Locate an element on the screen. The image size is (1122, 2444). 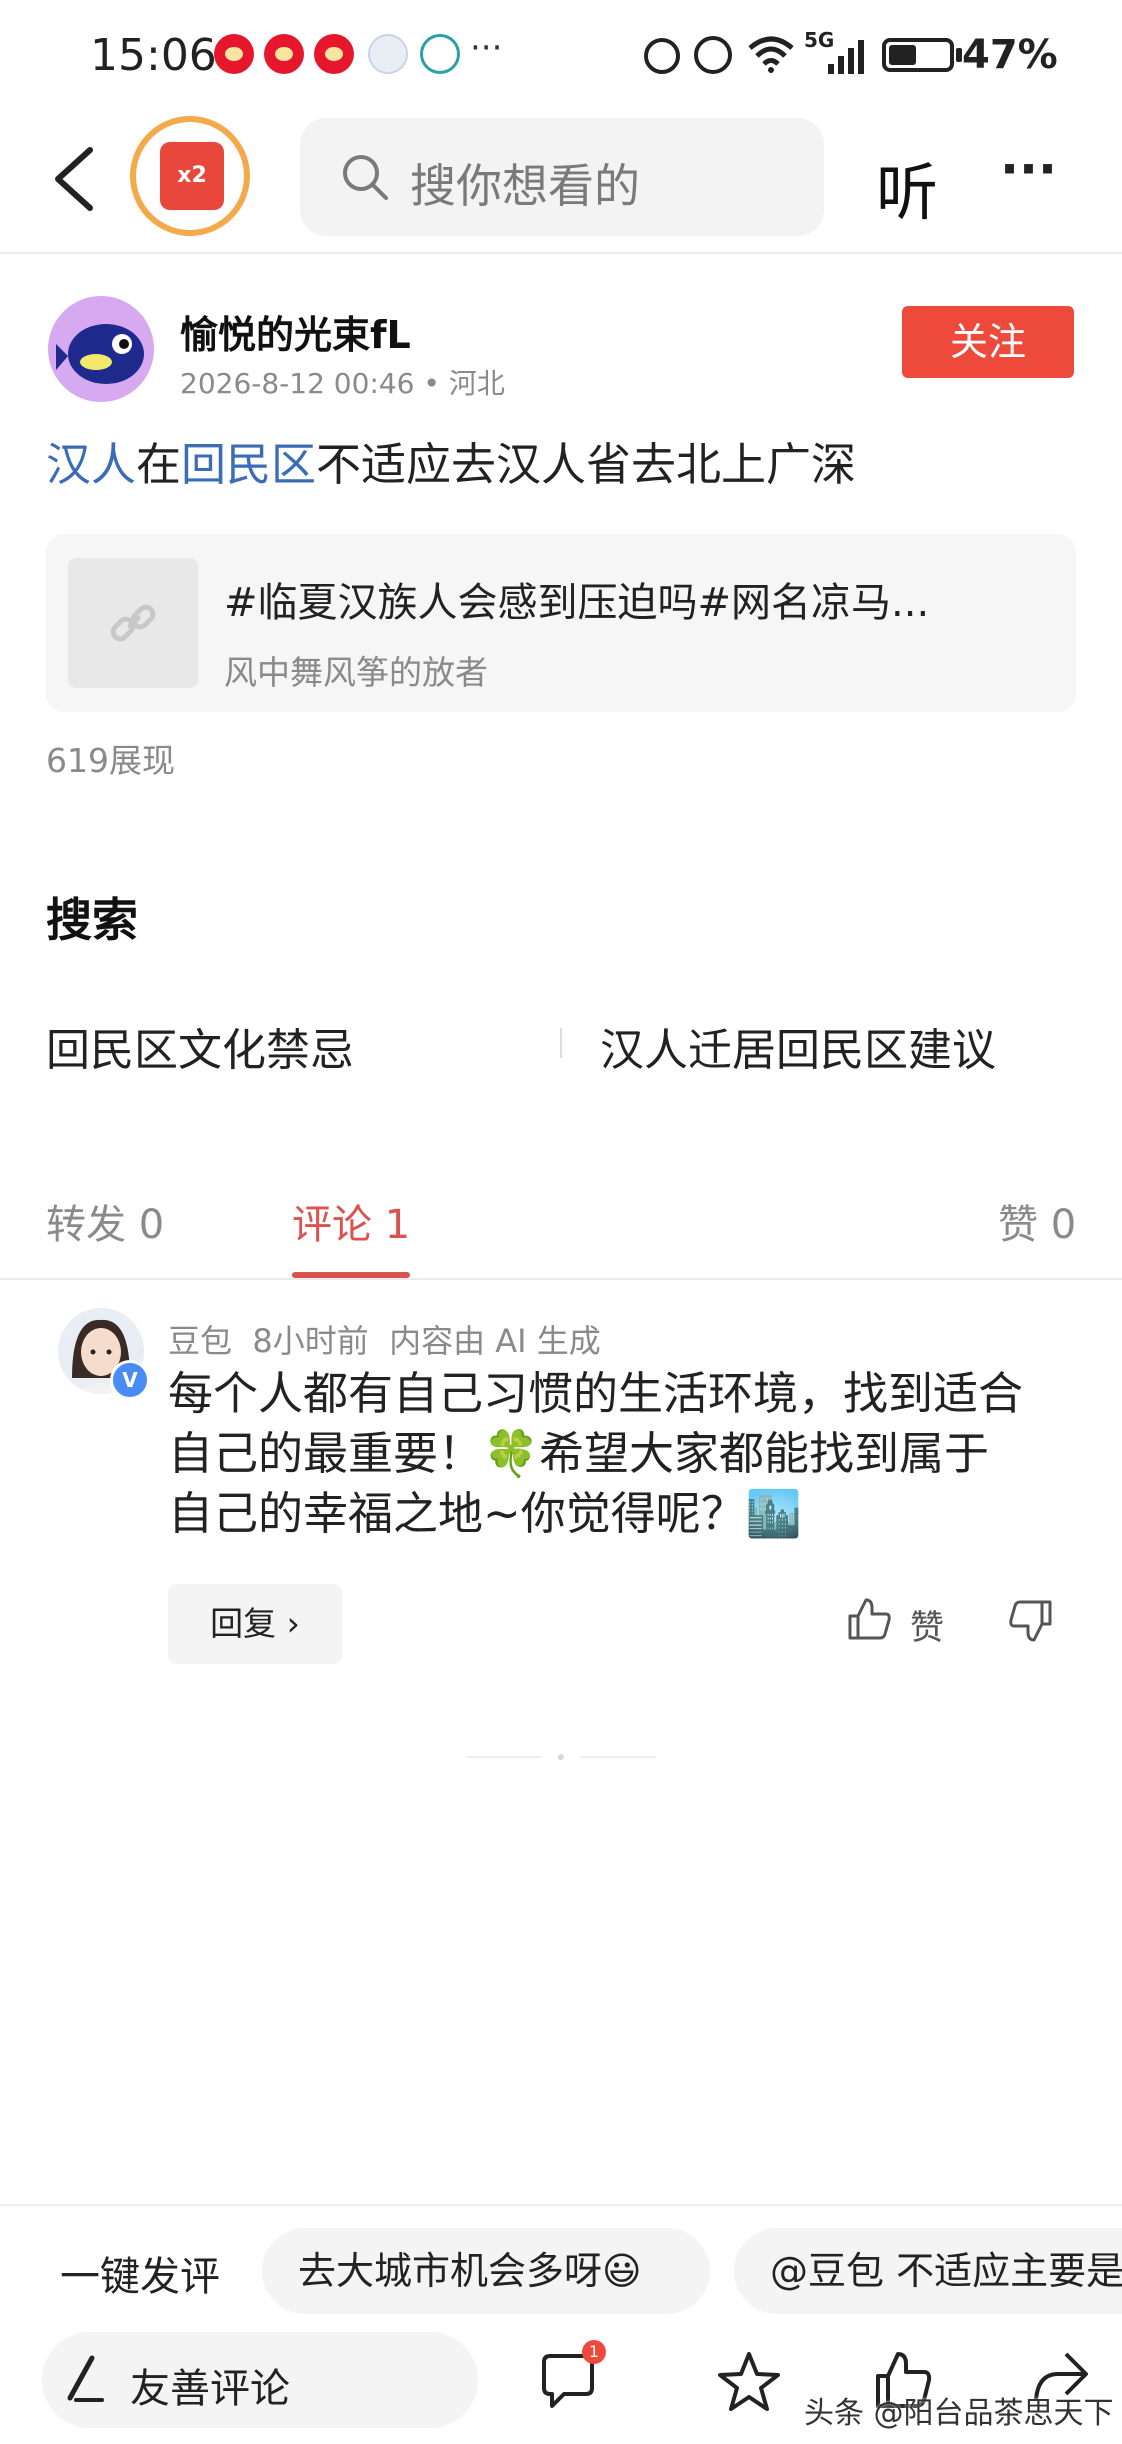
reply-button: 回复 › is located at coordinates (255, 1624).